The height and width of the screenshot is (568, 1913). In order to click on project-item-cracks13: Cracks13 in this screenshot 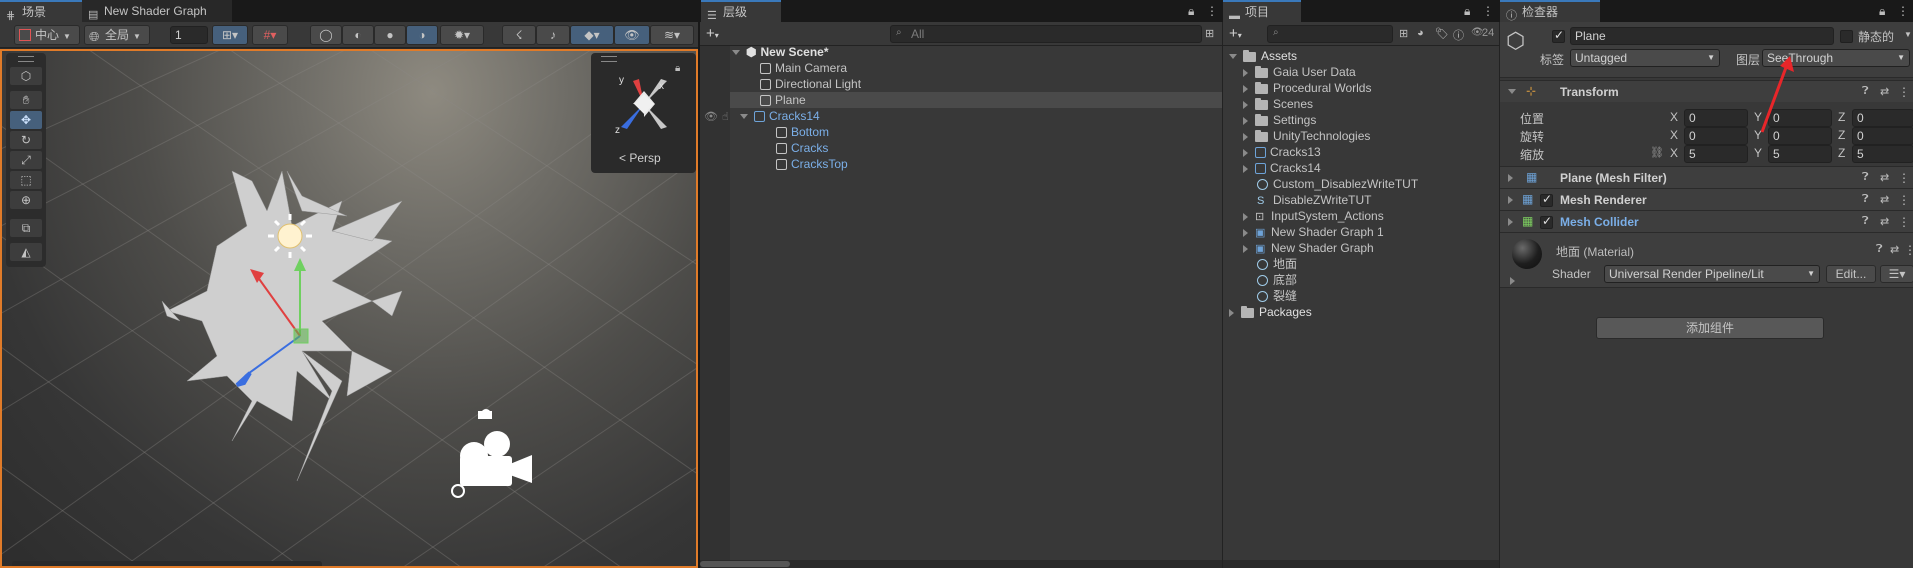, I will do `click(1282, 152)`.